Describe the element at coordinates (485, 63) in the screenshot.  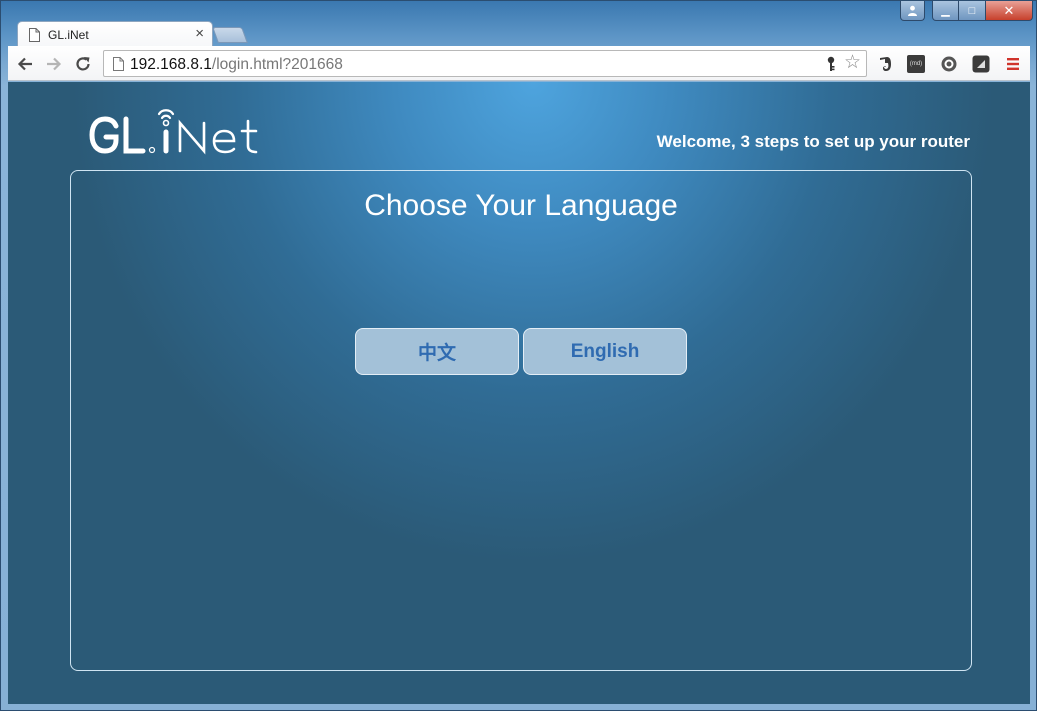
I see `address-bar: 192.168.8.1/login.html?201668 ☆` at that location.